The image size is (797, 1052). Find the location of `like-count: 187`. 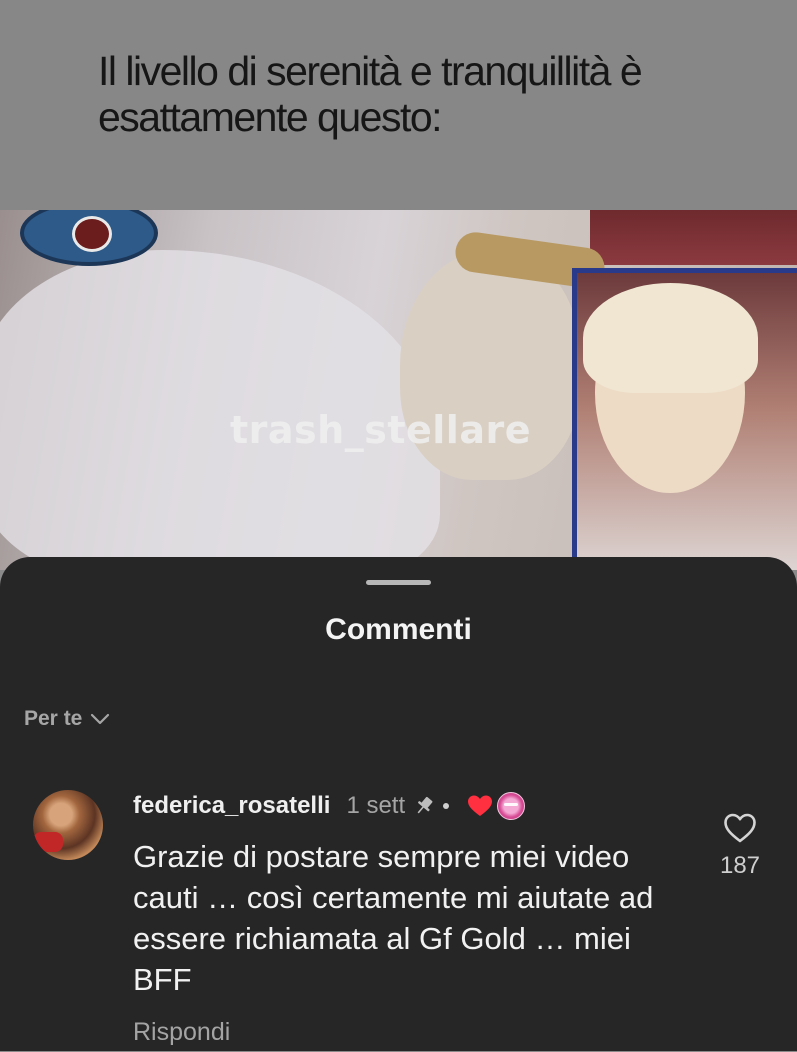

like-count: 187 is located at coordinates (740, 865).